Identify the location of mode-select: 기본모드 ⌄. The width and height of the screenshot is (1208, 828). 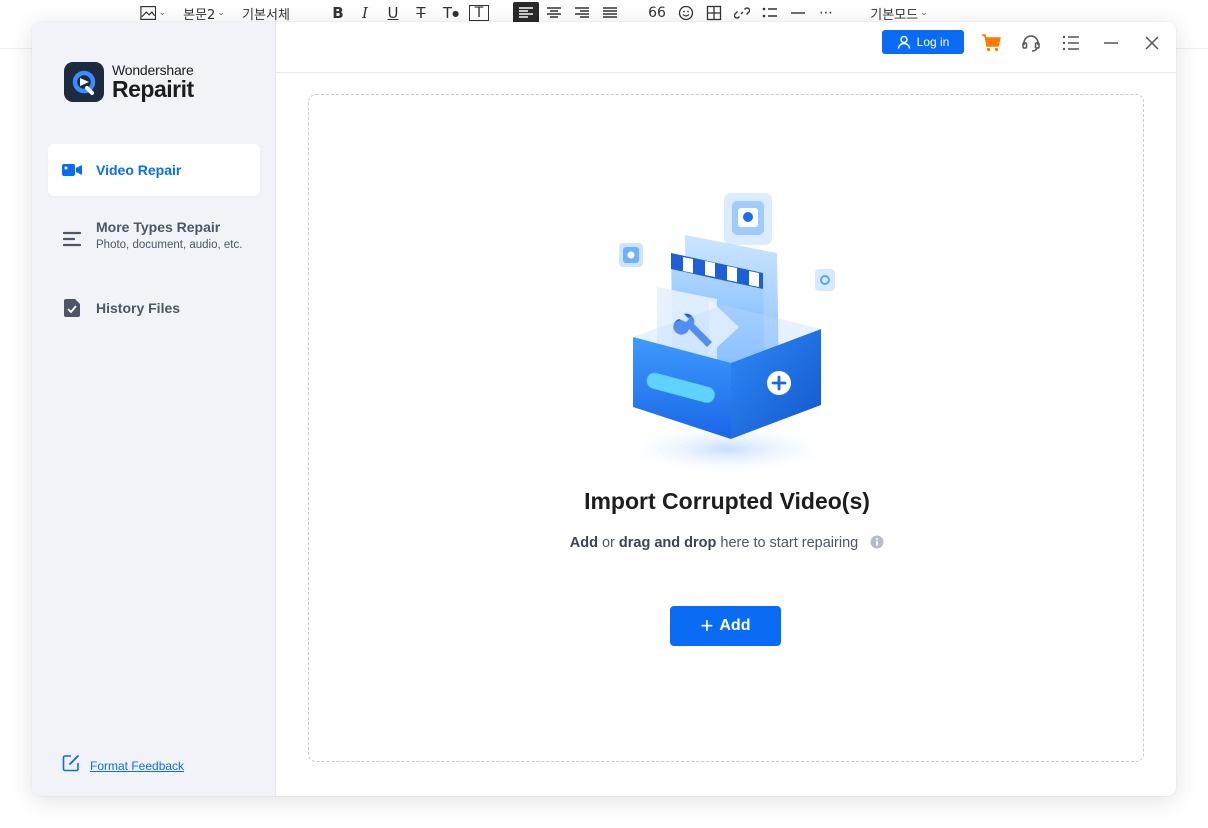
(899, 13).